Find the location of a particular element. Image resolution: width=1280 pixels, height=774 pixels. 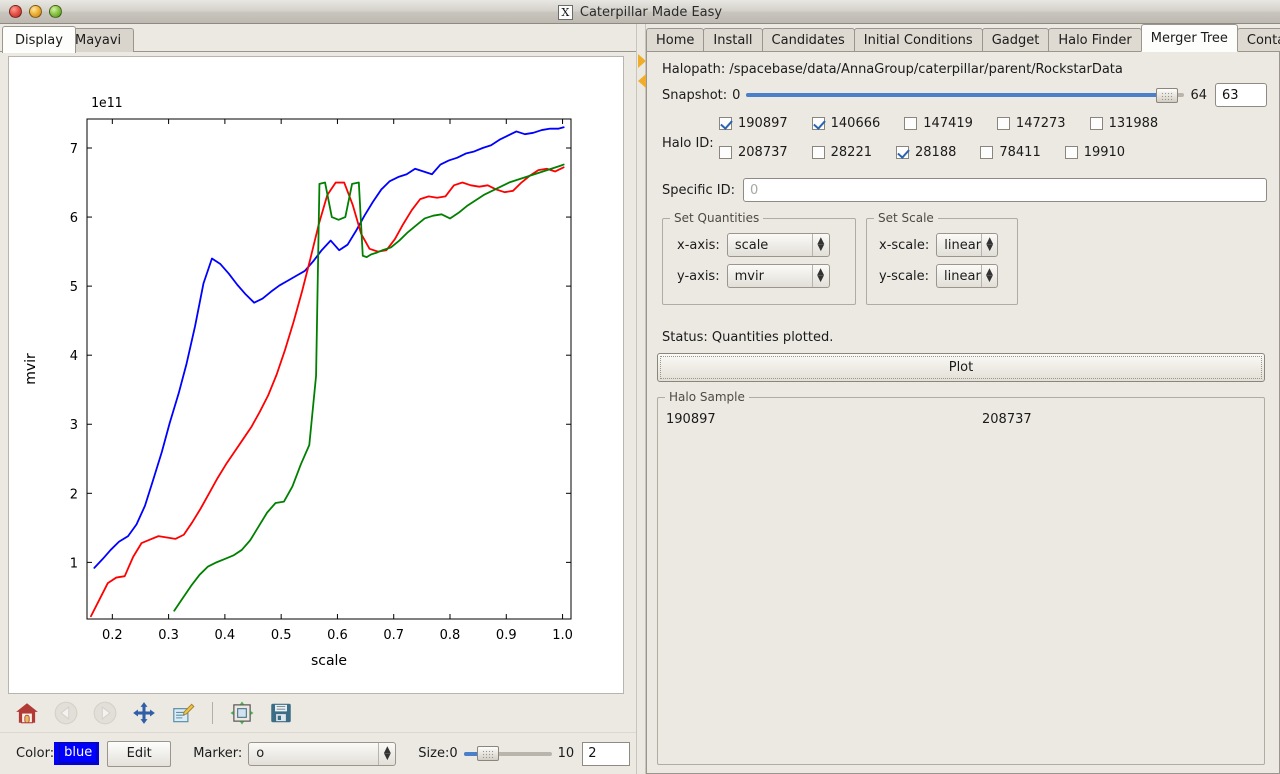

x-scale-row: x-scale: linear ▲ ▼ is located at coordinates (939, 245).